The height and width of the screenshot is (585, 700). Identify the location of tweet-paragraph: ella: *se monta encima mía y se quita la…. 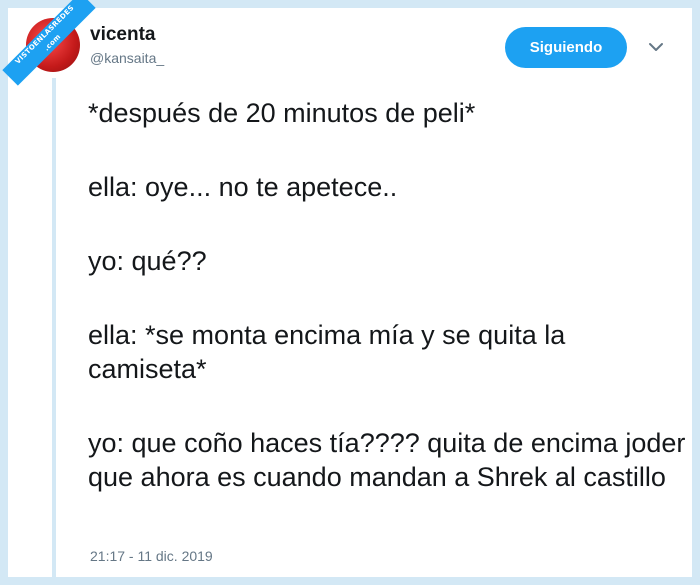
(327, 352).